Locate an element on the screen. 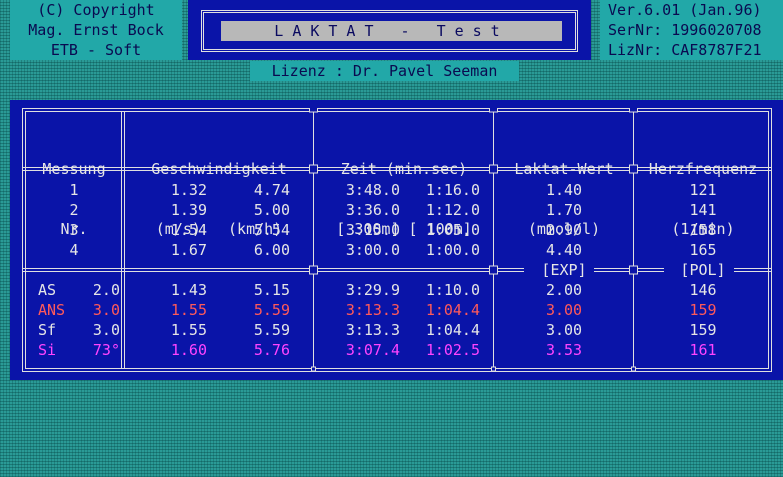 The width and height of the screenshot is (783, 477). row-herzfrequenz: 141 is located at coordinates (703, 210).